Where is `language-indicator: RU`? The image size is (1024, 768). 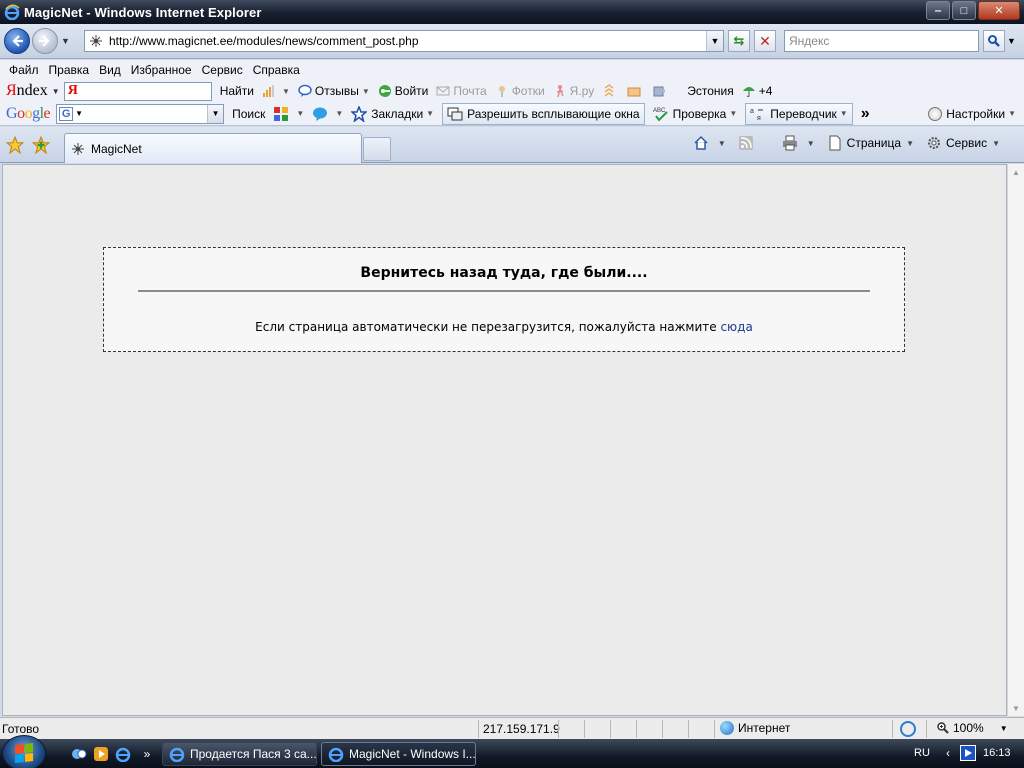 language-indicator: RU is located at coordinates (922, 753).